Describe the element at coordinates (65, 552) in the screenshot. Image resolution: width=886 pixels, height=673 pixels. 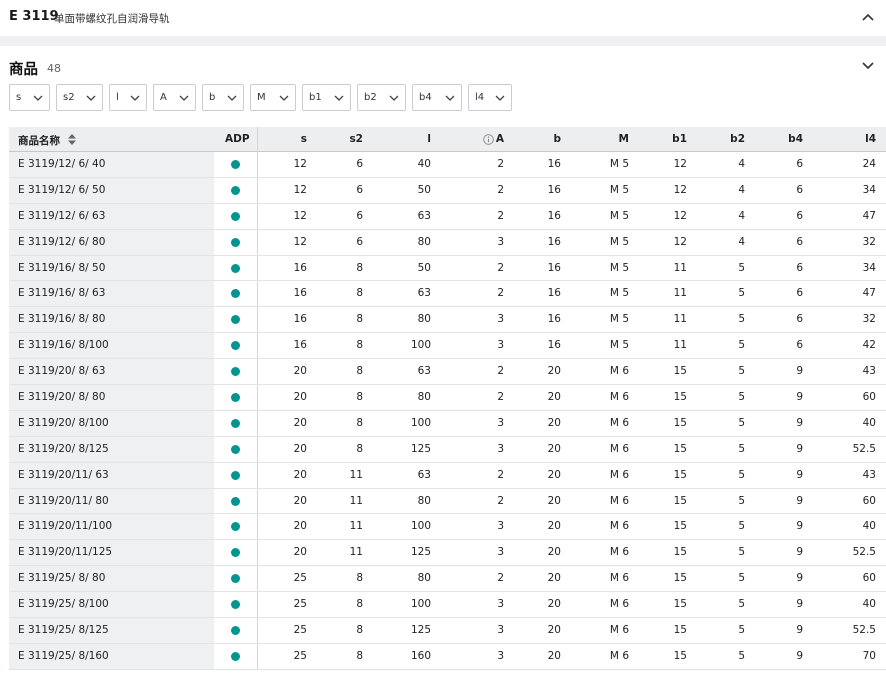
I see `product-name-cell: E 3119/20/11/125` at that location.